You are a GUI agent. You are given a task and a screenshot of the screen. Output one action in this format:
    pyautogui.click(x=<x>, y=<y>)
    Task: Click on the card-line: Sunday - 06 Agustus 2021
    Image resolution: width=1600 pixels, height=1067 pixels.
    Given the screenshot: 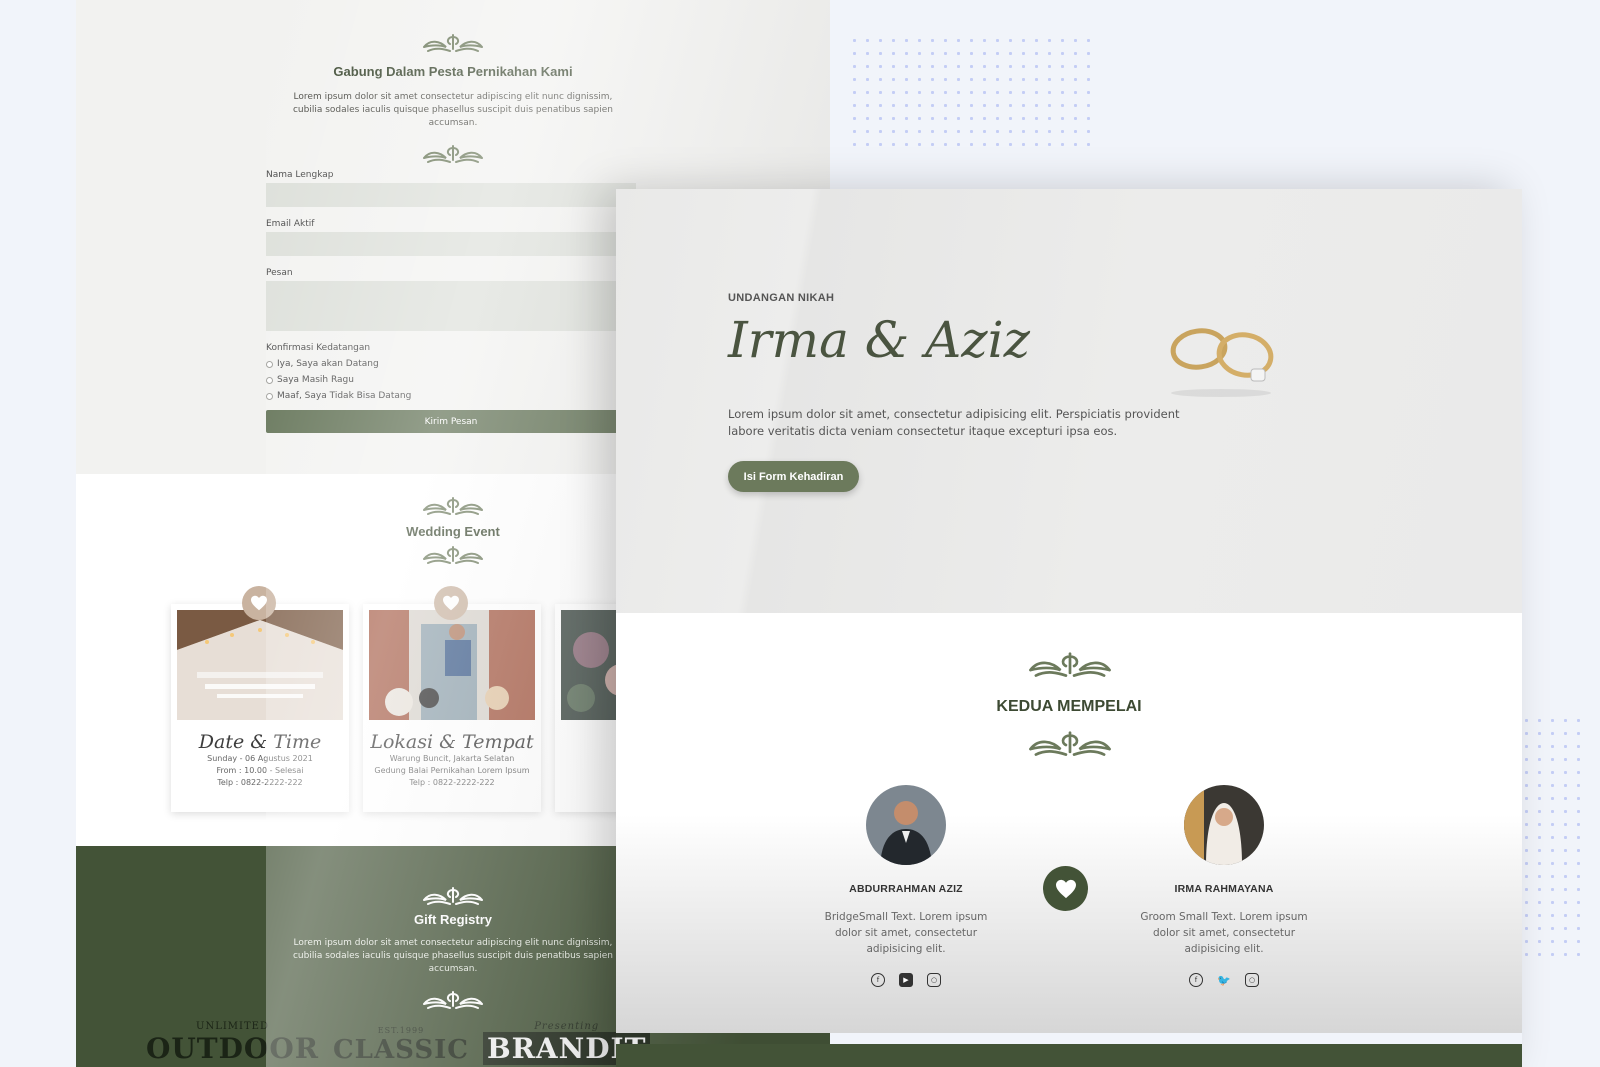 What is the action you would take?
    pyautogui.click(x=260, y=758)
    